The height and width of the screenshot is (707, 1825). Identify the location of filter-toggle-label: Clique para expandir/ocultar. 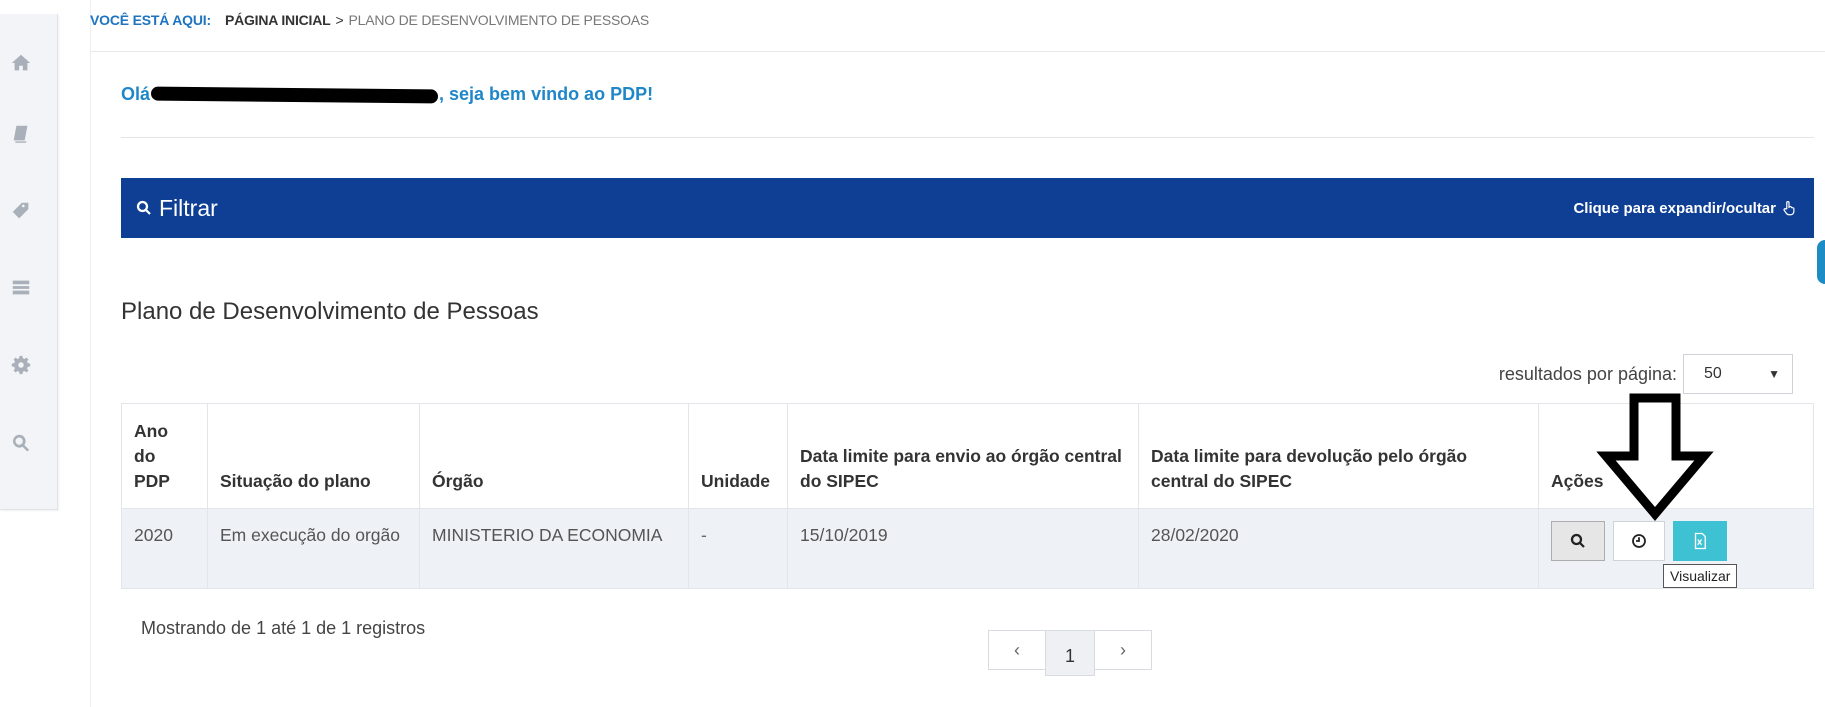
(1674, 208).